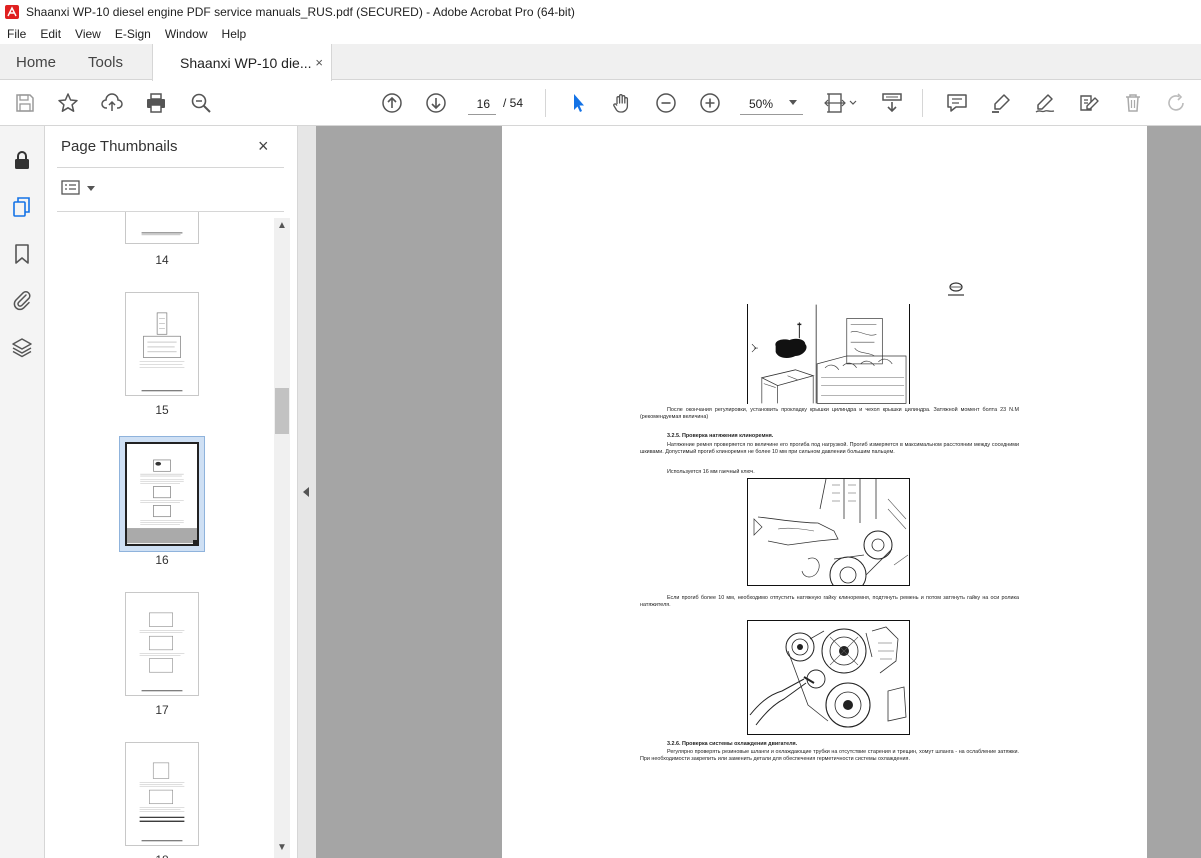 This screenshot has height=858, width=1201. I want to click on save-icon, so click(25, 103).